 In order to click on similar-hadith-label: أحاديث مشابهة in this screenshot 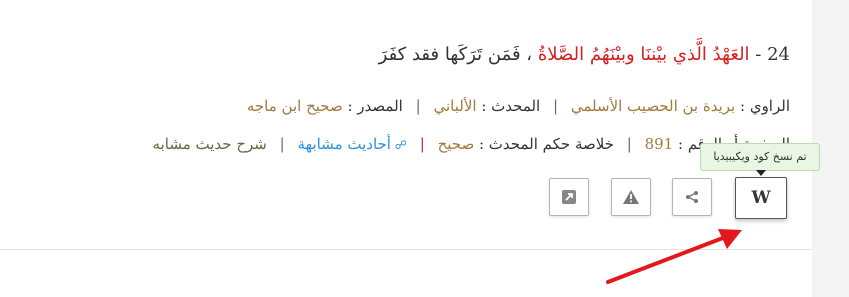, I will do `click(344, 144)`.